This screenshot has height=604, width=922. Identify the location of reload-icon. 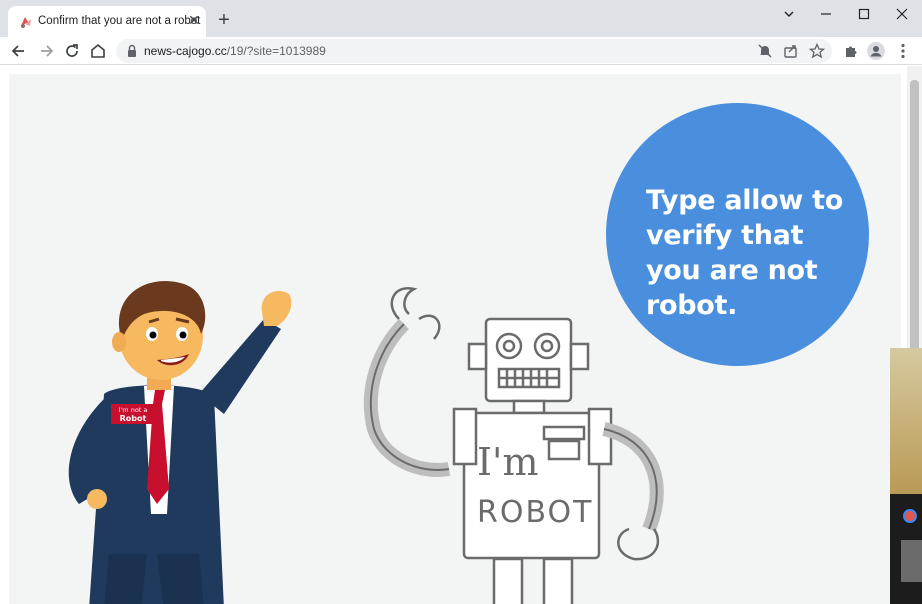
(72, 51).